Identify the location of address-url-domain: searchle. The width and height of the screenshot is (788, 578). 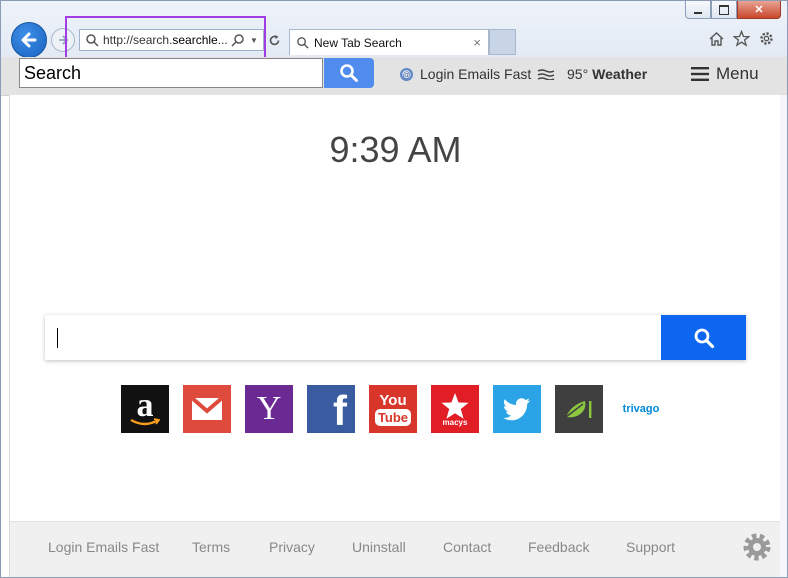
(195, 40).